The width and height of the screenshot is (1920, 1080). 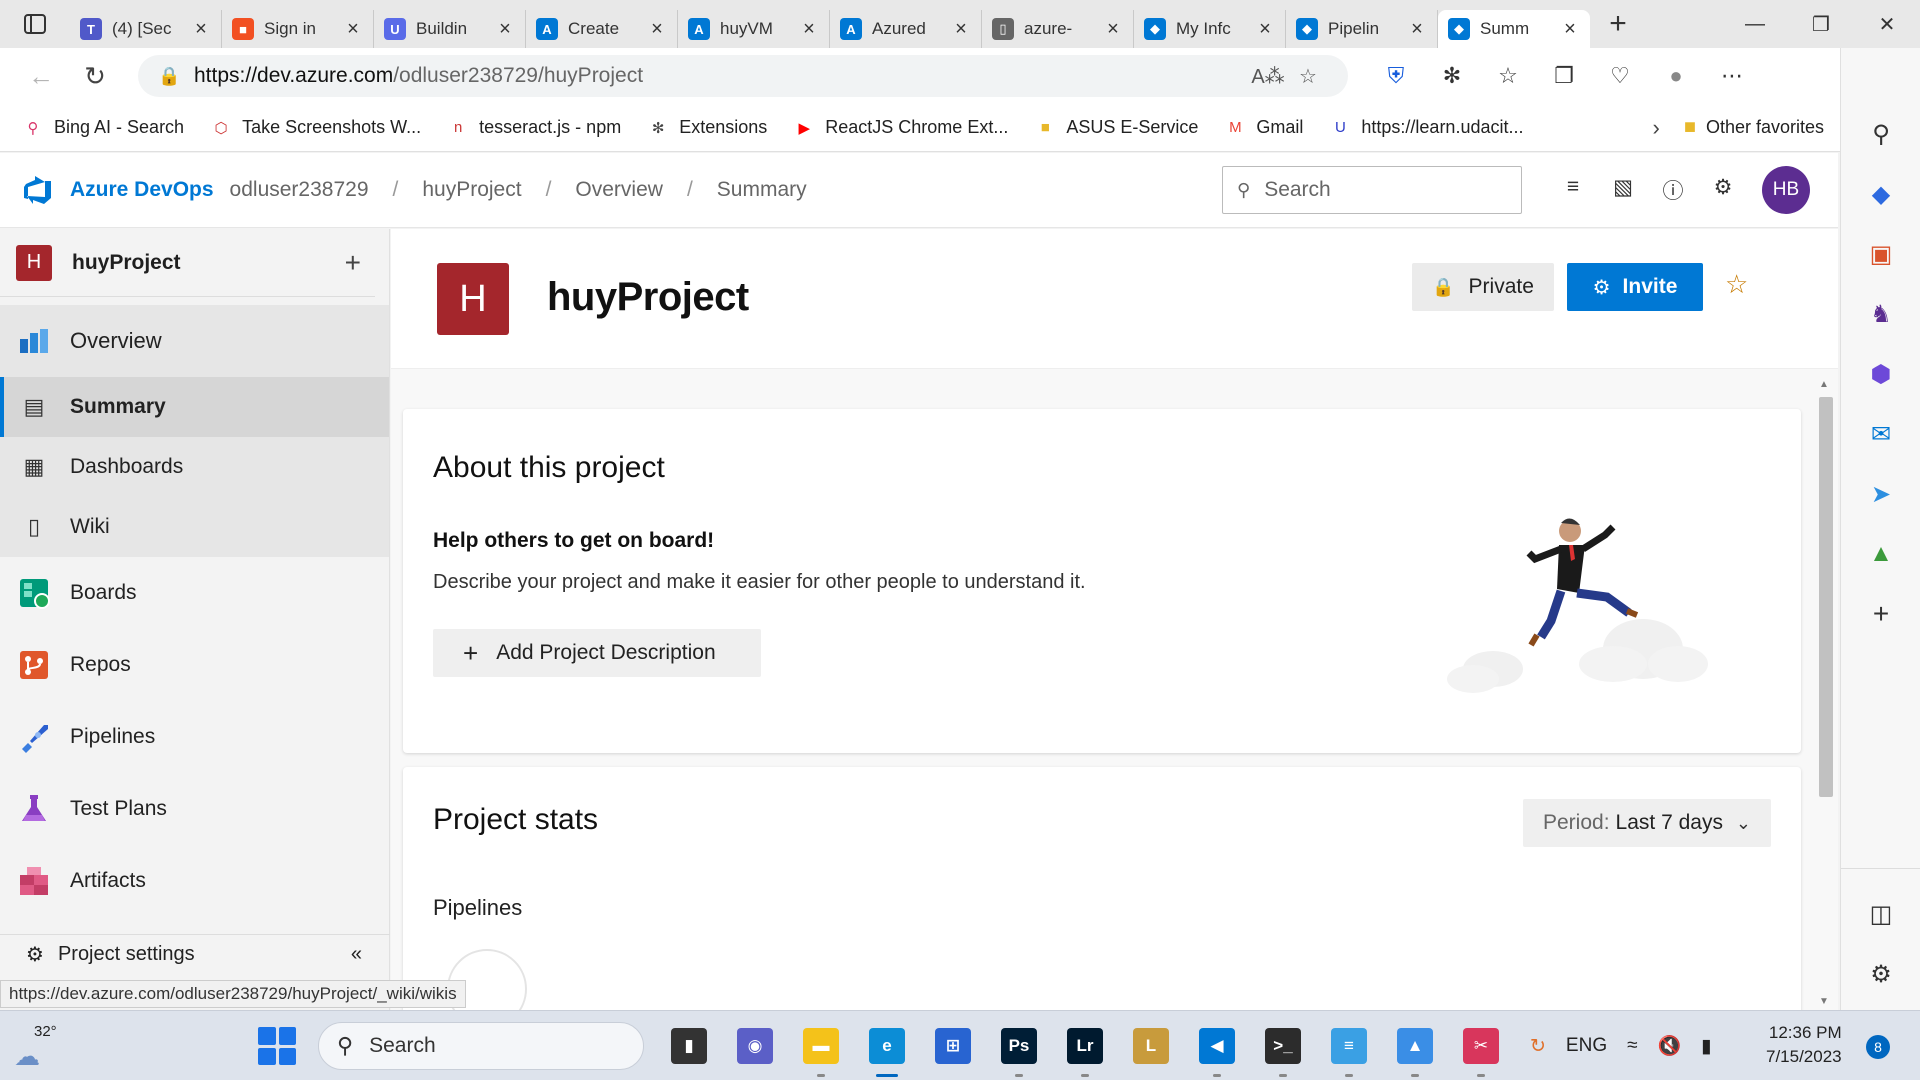 What do you see at coordinates (1396, 76) in the screenshot?
I see `bitwarden-icon: ⛨` at bounding box center [1396, 76].